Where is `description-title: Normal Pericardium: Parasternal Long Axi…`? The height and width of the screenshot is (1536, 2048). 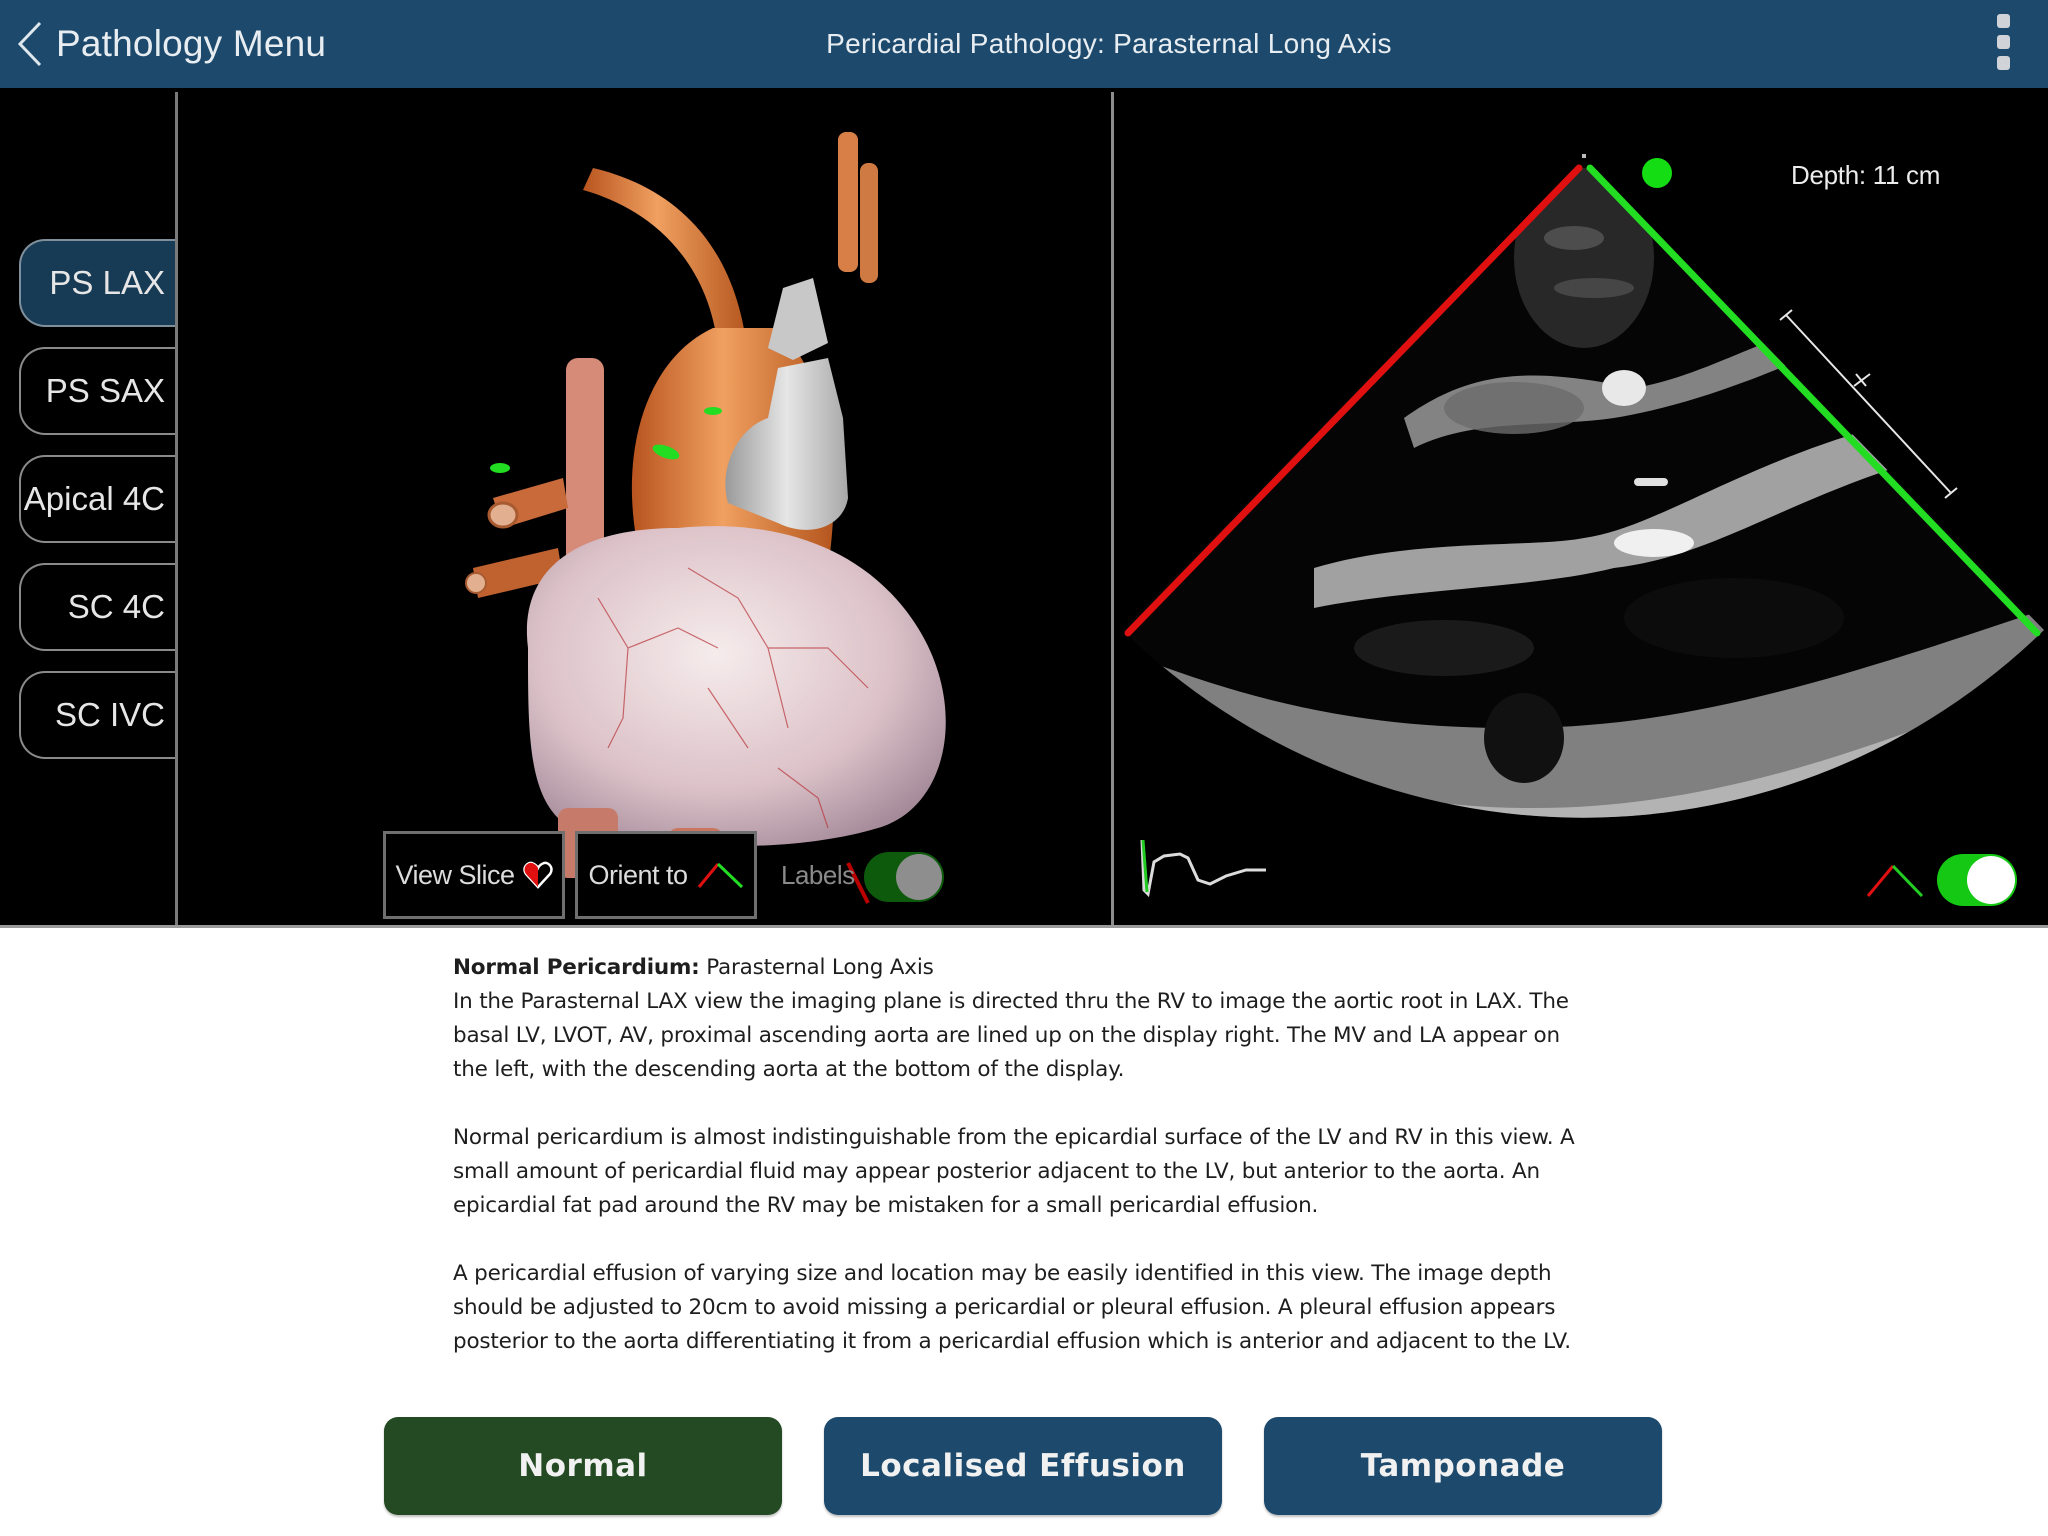 description-title: Normal Pericardium: Parasternal Long Axi… is located at coordinates (1018, 968).